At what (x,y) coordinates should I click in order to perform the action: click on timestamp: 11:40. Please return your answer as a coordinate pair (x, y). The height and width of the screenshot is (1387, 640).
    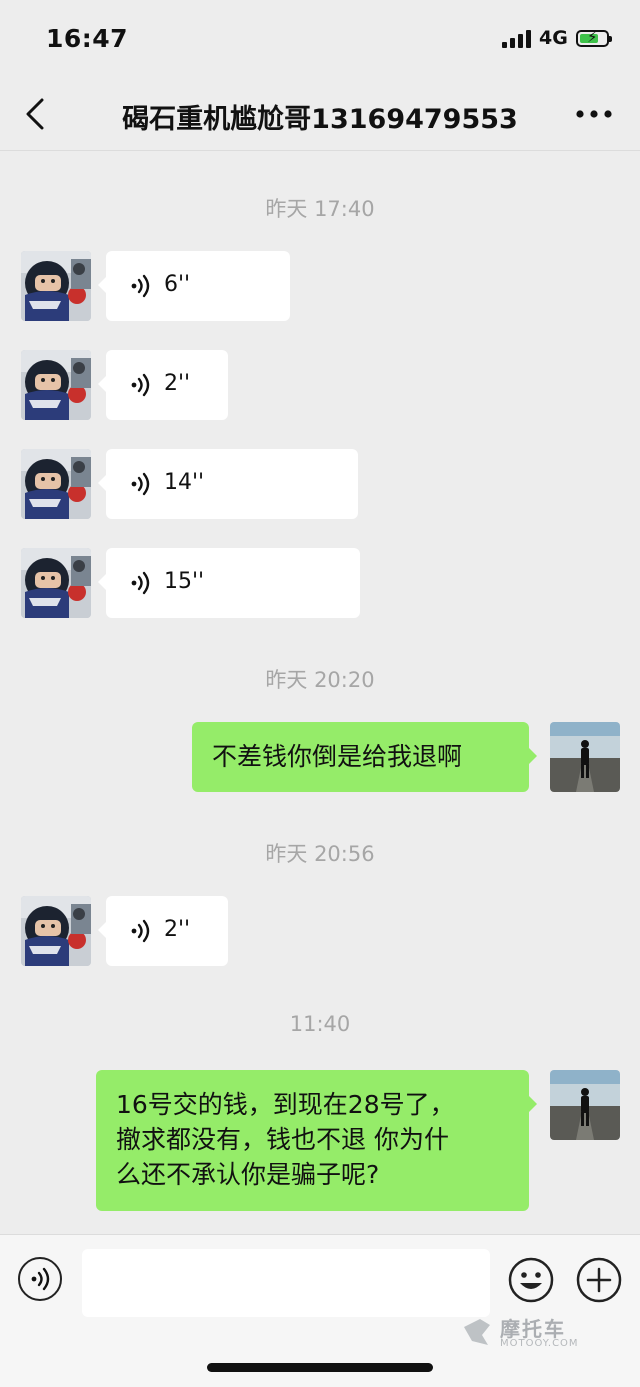
    Looking at the image, I should click on (320, 1024).